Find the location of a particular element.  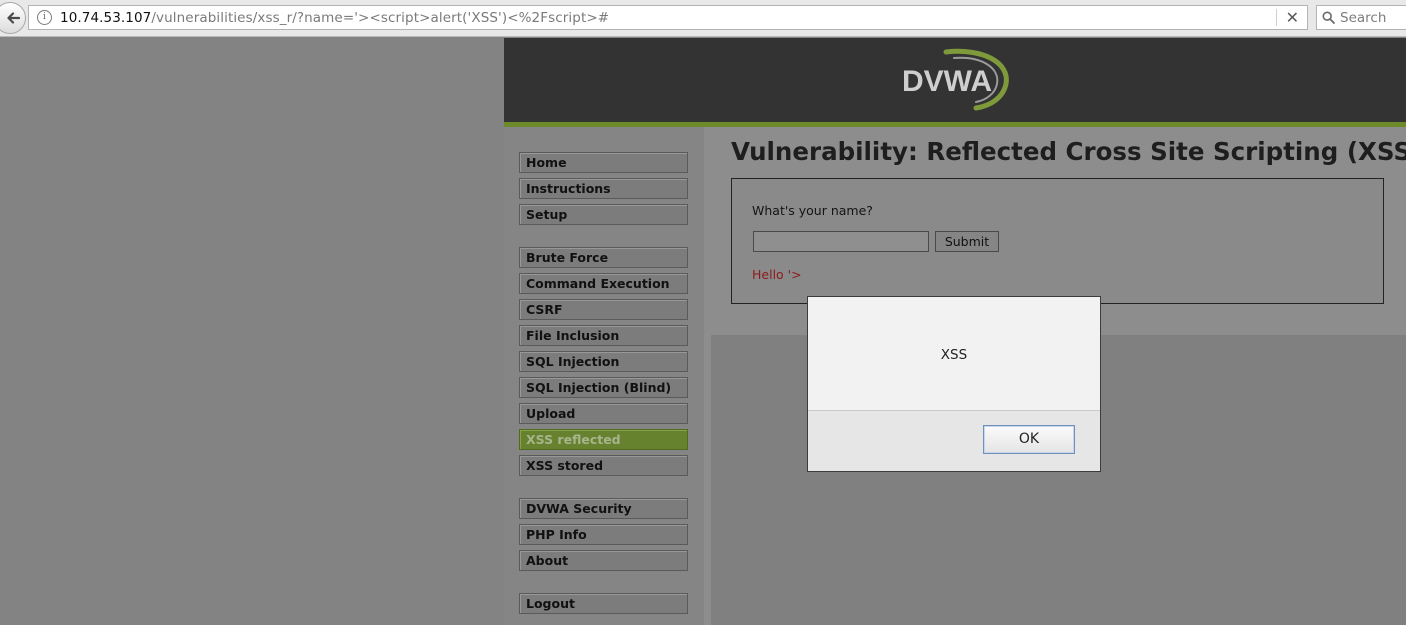

url-separator is located at coordinates (1276, 17).